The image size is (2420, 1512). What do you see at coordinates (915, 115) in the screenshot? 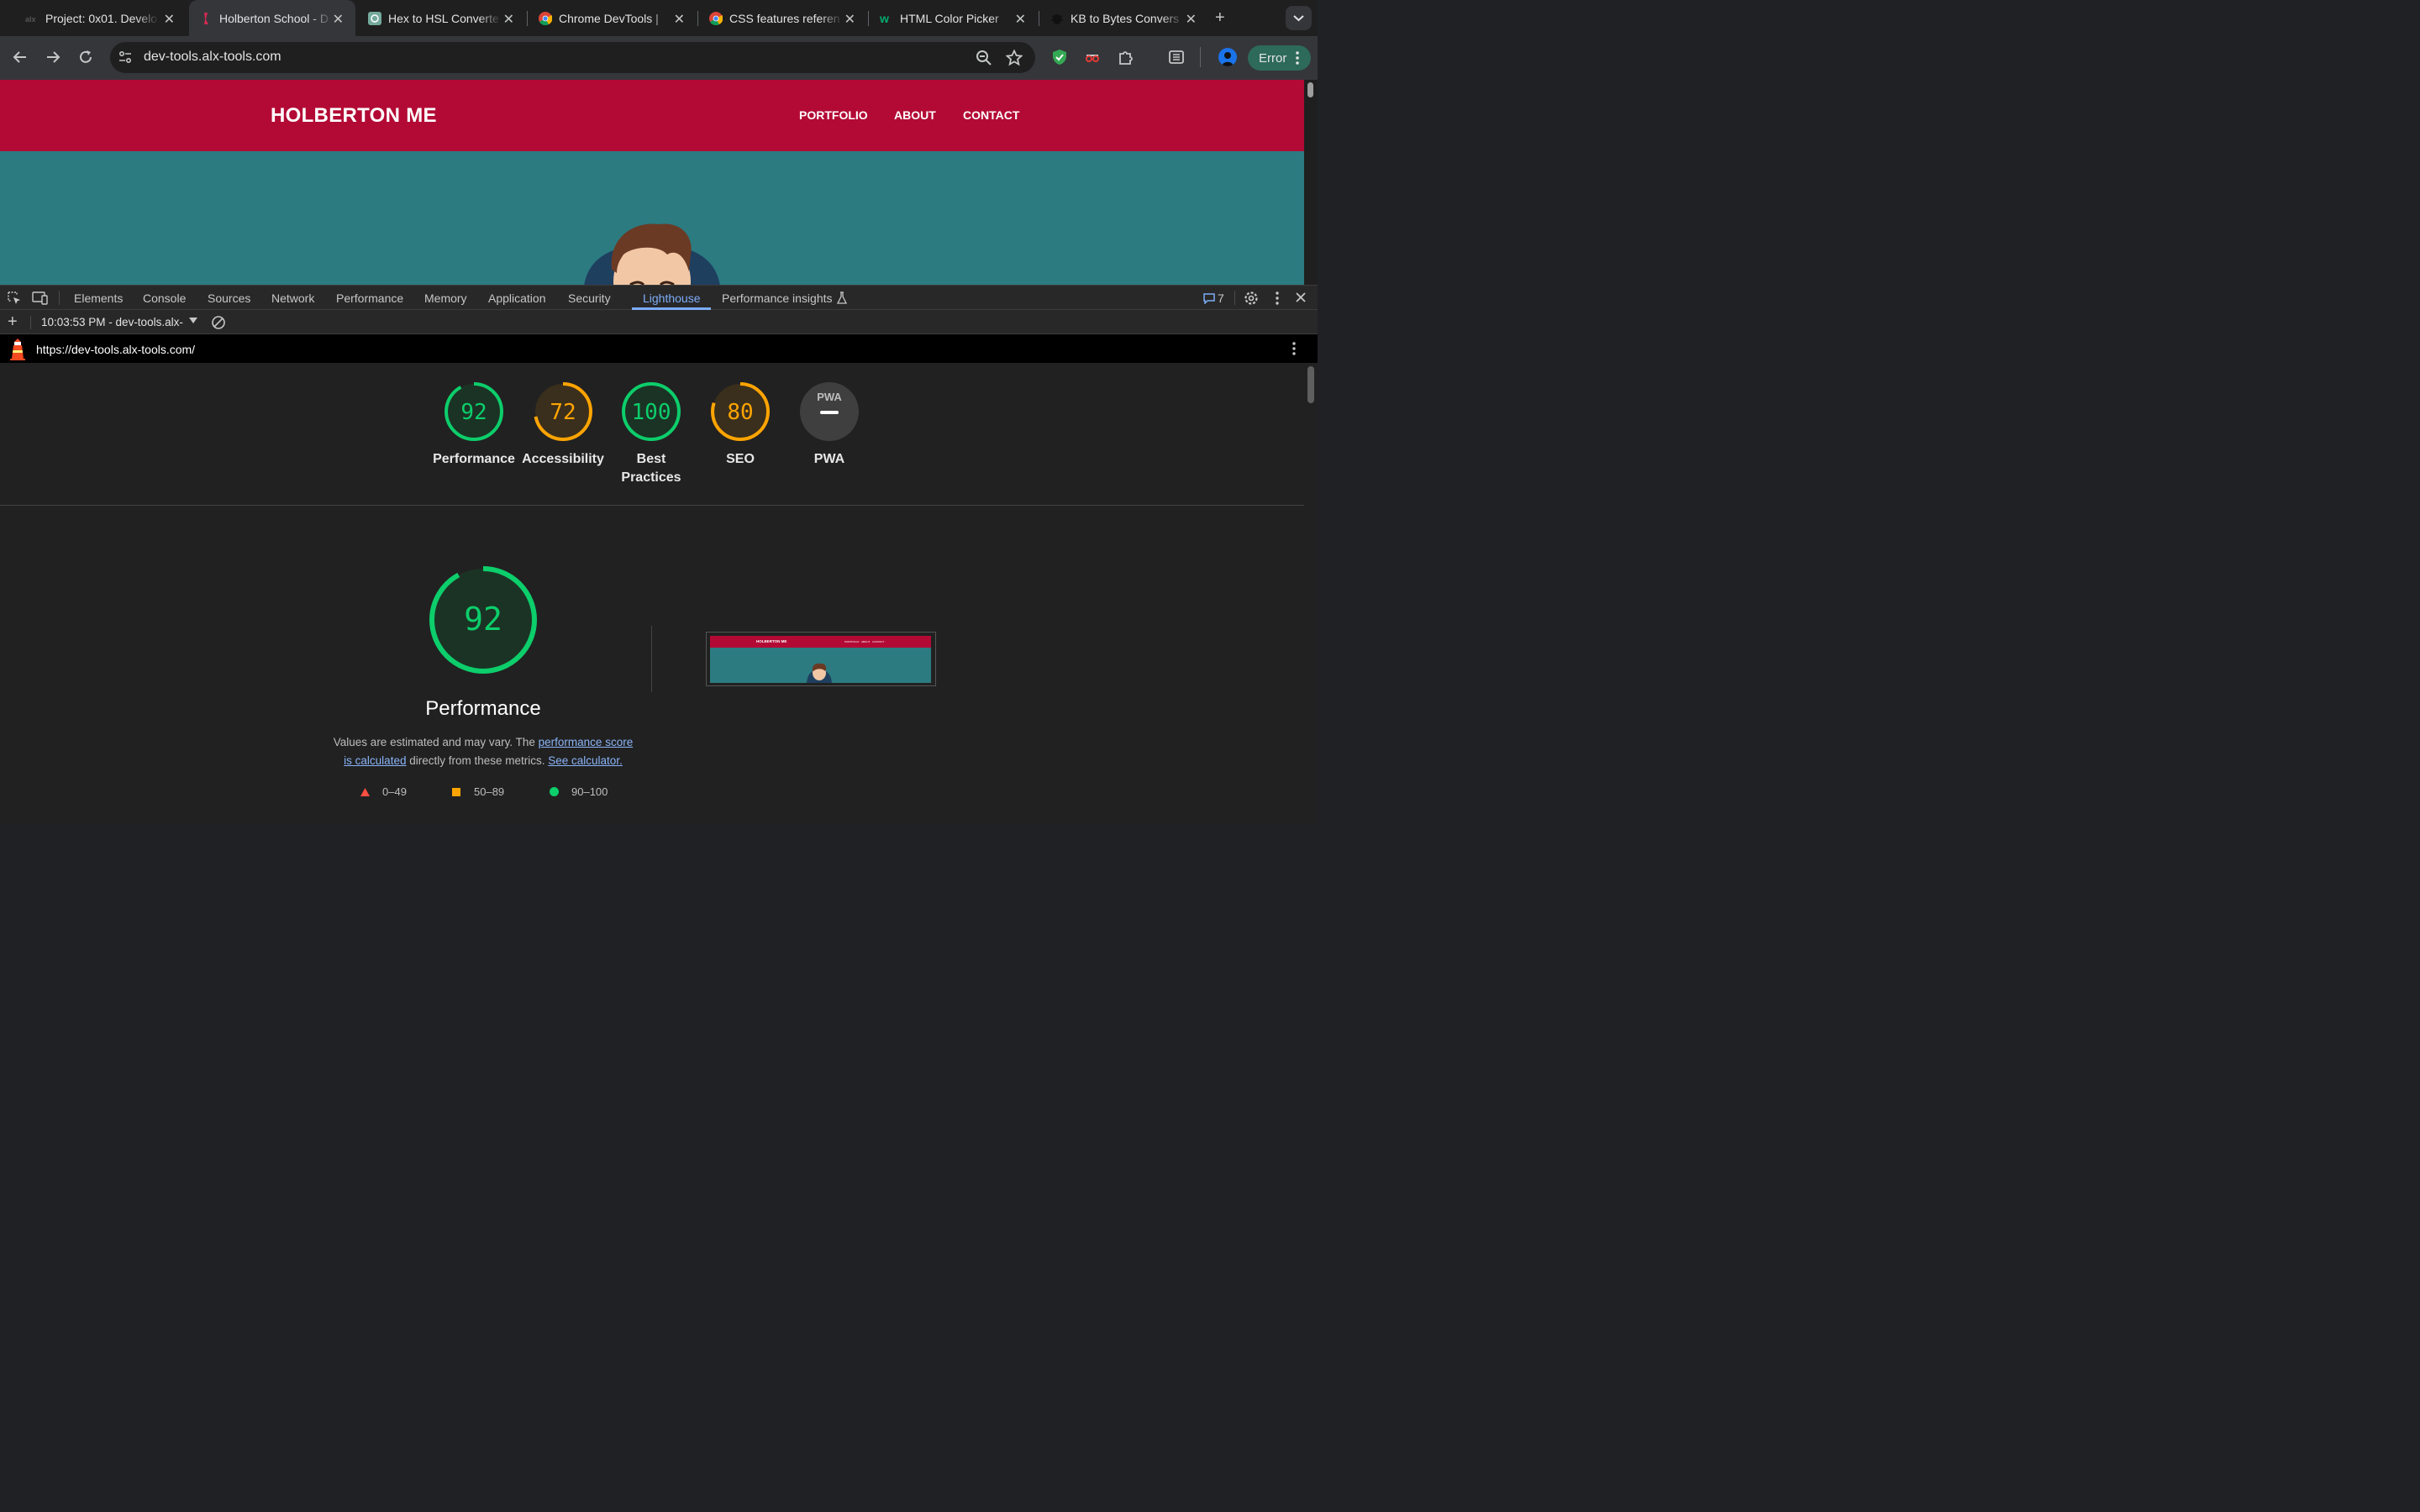
I see `nav-link-about: ABOUT` at bounding box center [915, 115].